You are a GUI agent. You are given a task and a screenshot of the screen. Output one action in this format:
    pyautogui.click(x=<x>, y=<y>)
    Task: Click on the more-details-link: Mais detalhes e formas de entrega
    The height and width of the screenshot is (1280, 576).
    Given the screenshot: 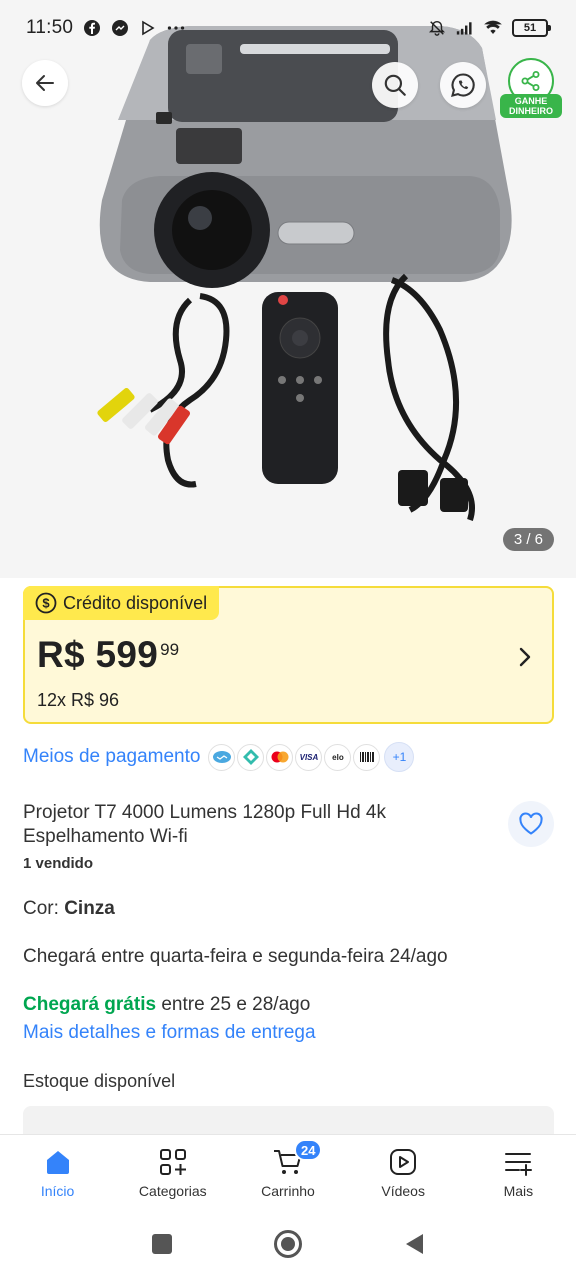 What is the action you would take?
    pyautogui.click(x=169, y=1033)
    